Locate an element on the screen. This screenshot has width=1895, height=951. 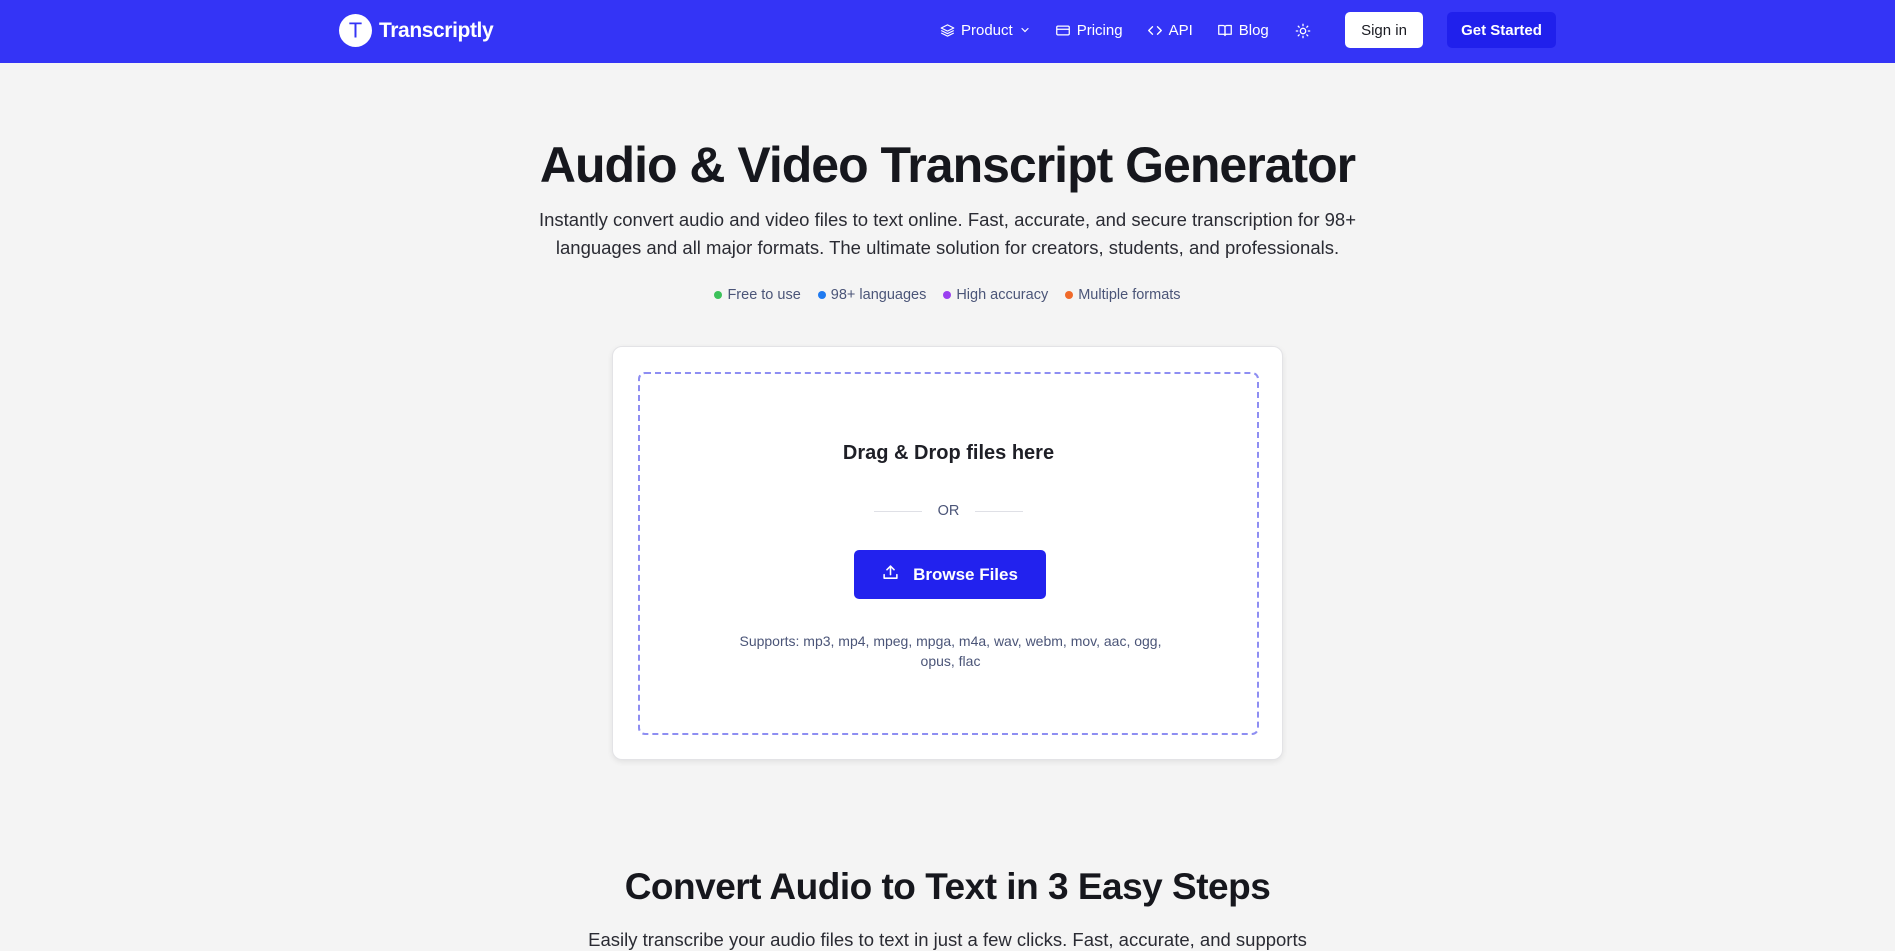
nav-product: Product is located at coordinates (985, 30).